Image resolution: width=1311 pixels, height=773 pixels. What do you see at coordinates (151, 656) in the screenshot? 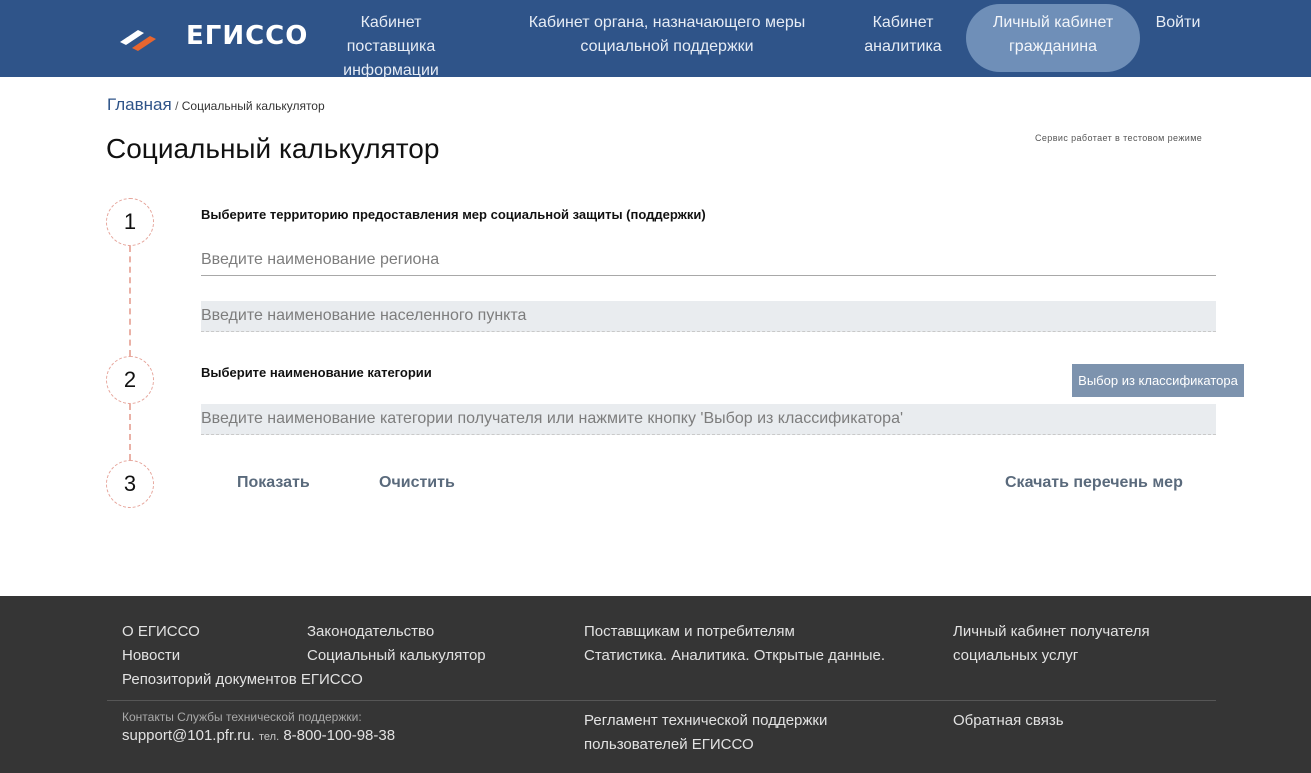
I see `footer-link-news: Новости` at bounding box center [151, 656].